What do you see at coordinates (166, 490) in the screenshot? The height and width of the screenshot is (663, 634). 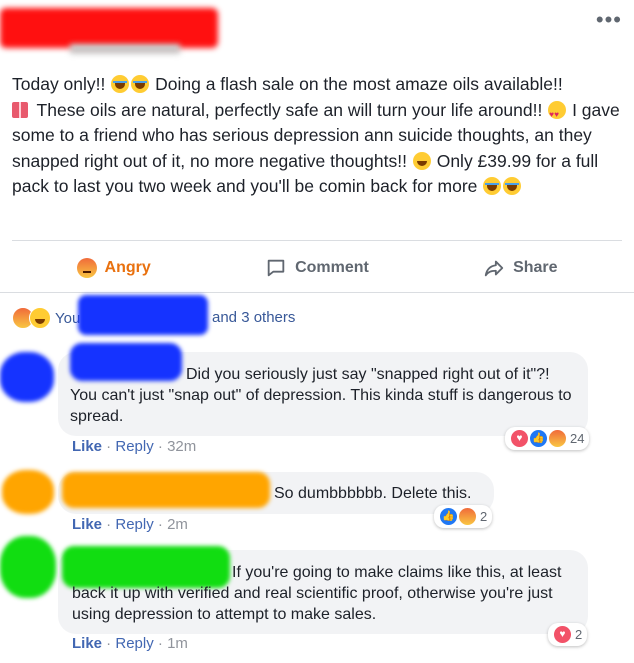 I see `commenter-name-redaction` at bounding box center [166, 490].